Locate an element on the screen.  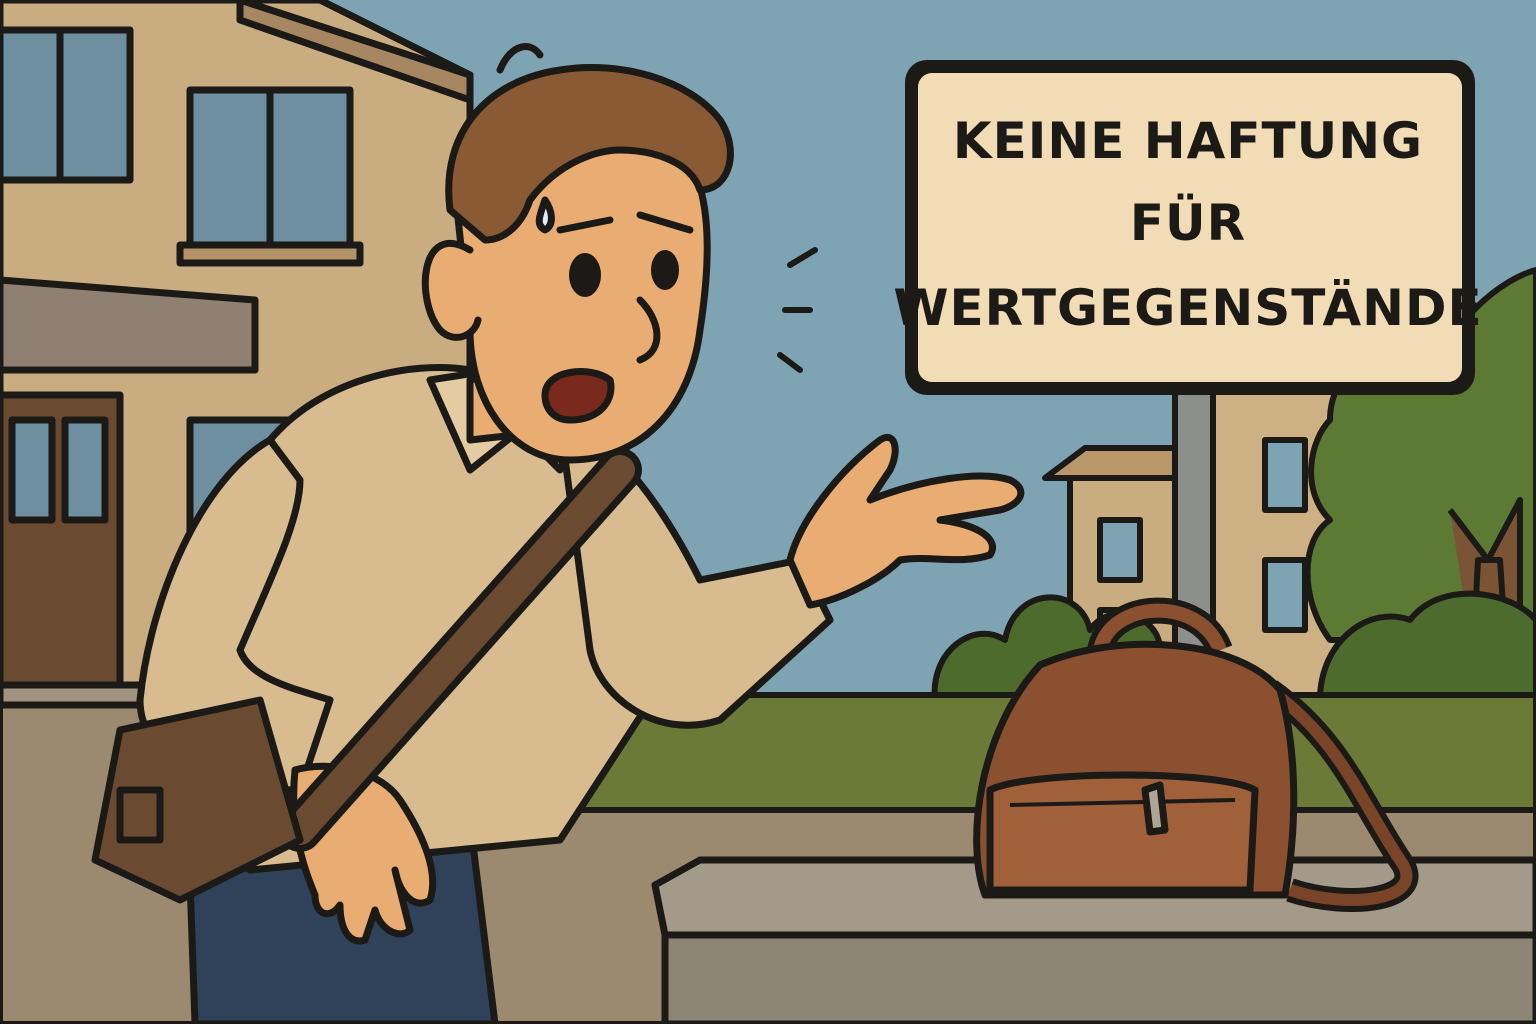
sign-line-2: FÜR is located at coordinates (1188, 222).